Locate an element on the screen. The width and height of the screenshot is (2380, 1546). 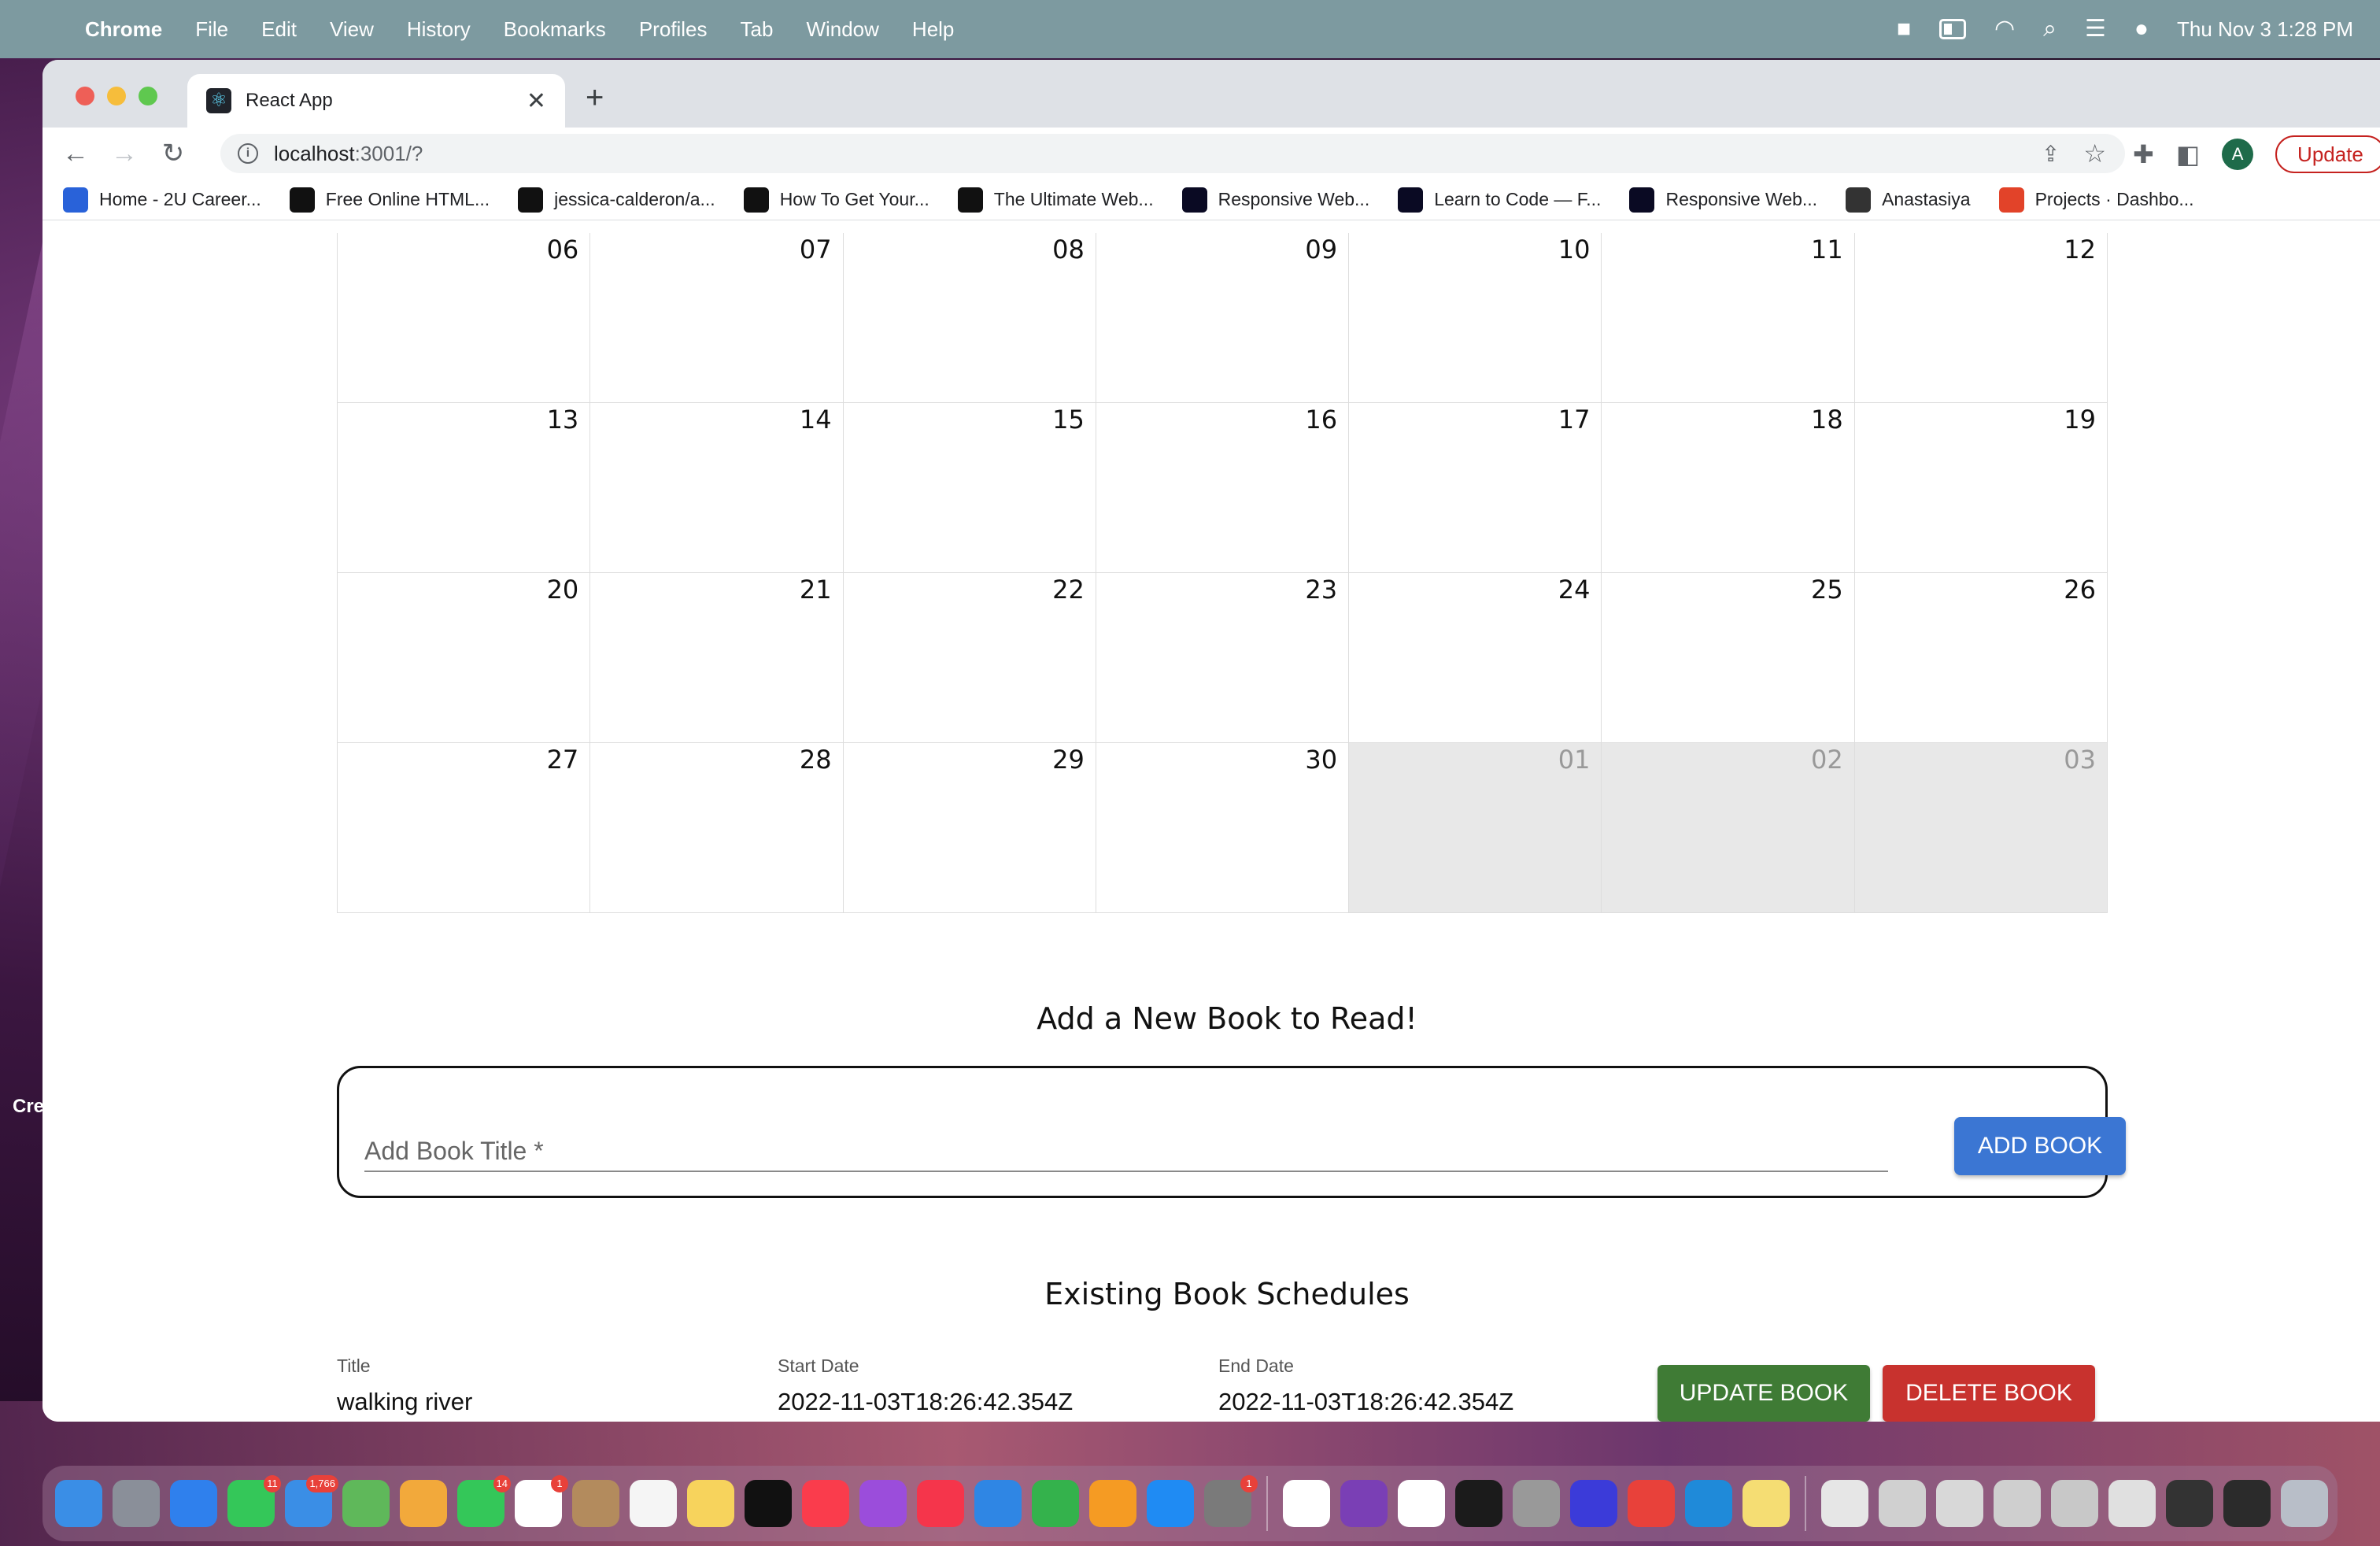
reload-icon: ↻ is located at coordinates (173, 153).